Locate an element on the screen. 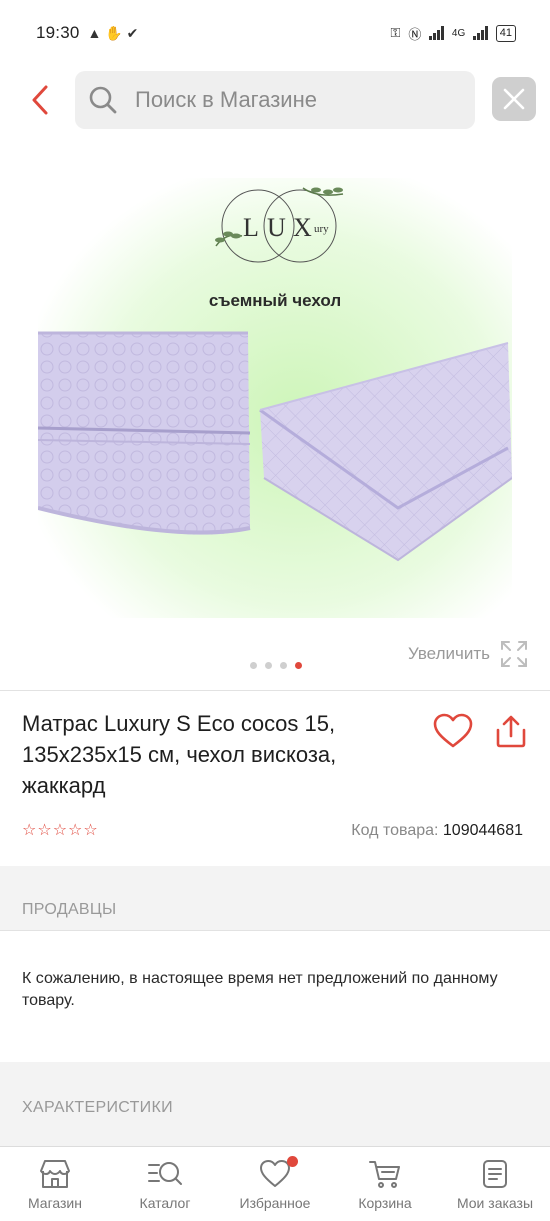  favorite-button is located at coordinates (453, 731).